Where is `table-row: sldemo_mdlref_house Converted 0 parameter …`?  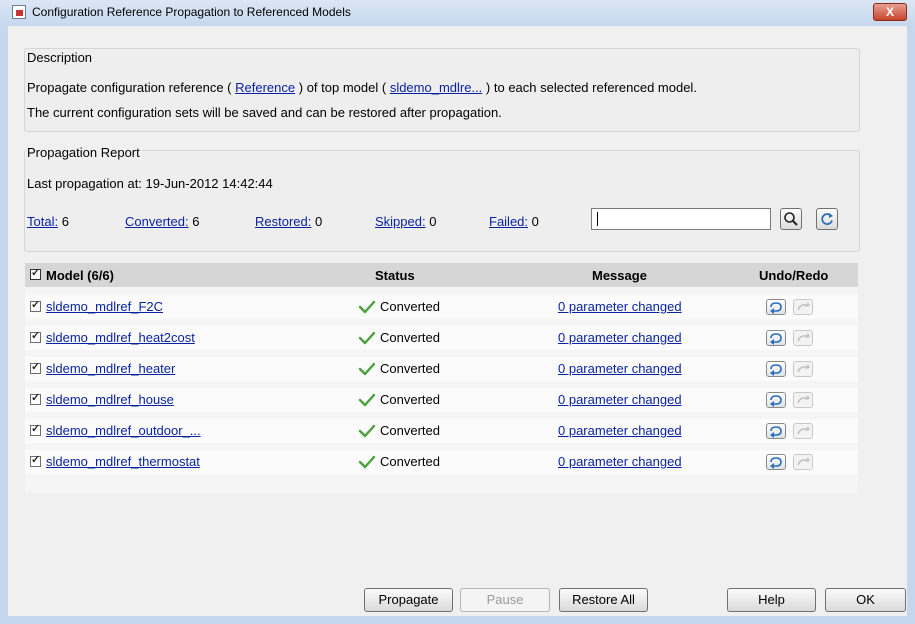
table-row: sldemo_mdlref_house Converted 0 parameter … is located at coordinates (441, 400).